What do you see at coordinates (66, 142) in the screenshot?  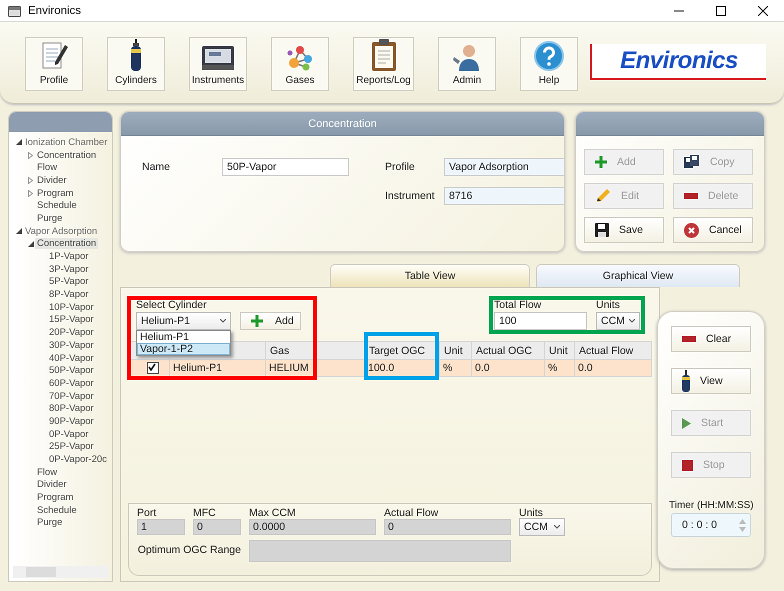 I see `tree-item: Ionization Chamber` at bounding box center [66, 142].